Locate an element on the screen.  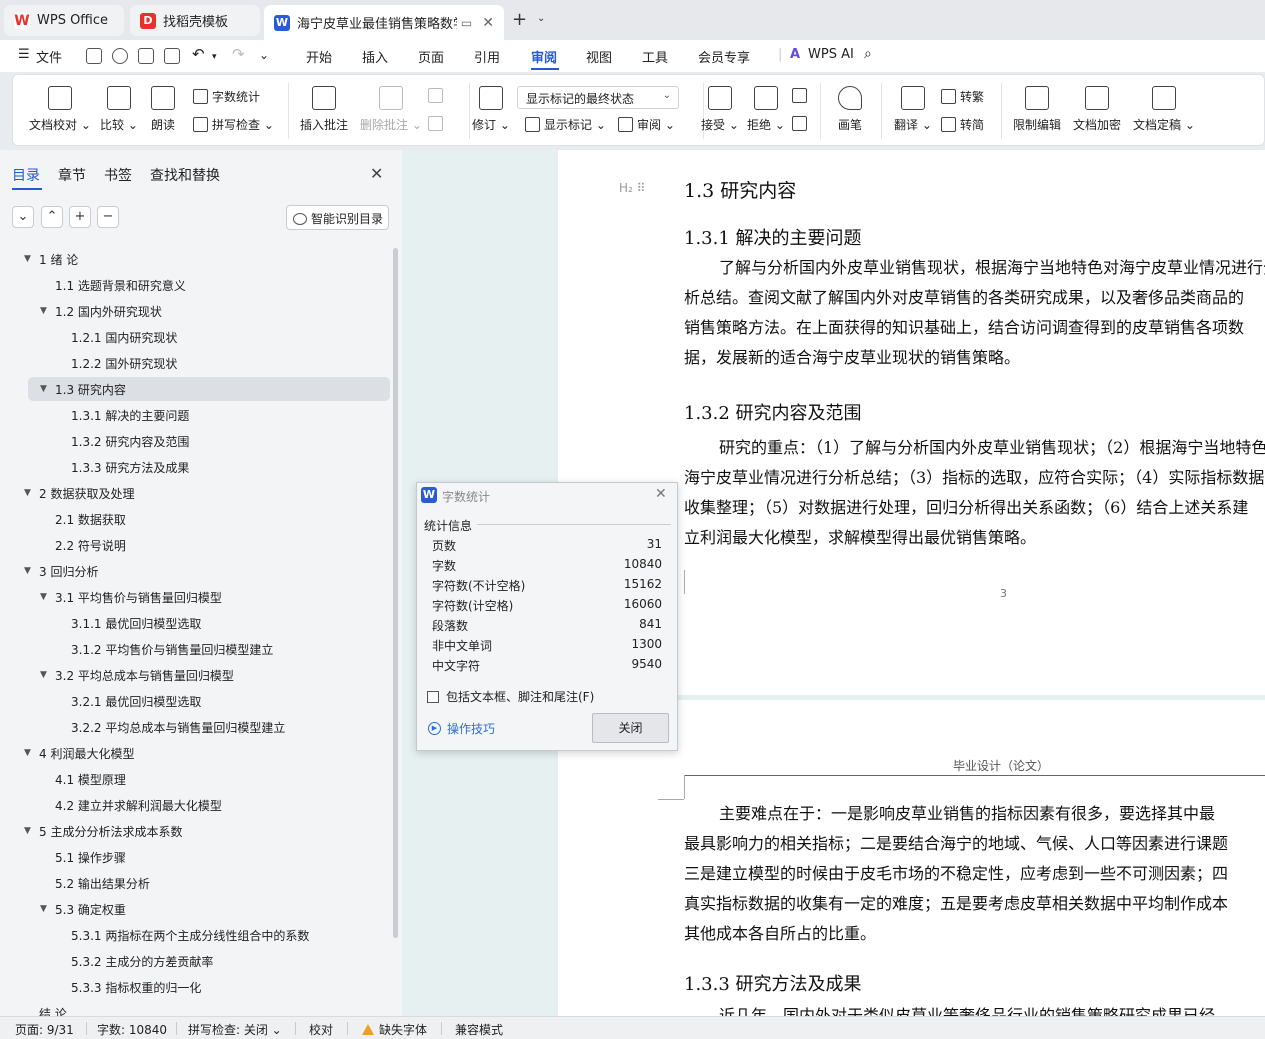
toc-item: 1.3.1 解决的主要问题 is located at coordinates (130, 415).